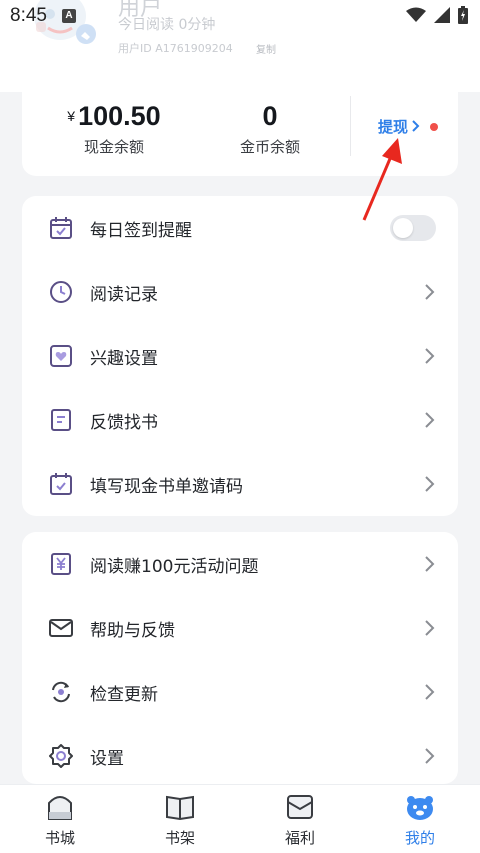  Describe the element at coordinates (299, 838) in the screenshot. I see `tab-label: 福利` at that location.